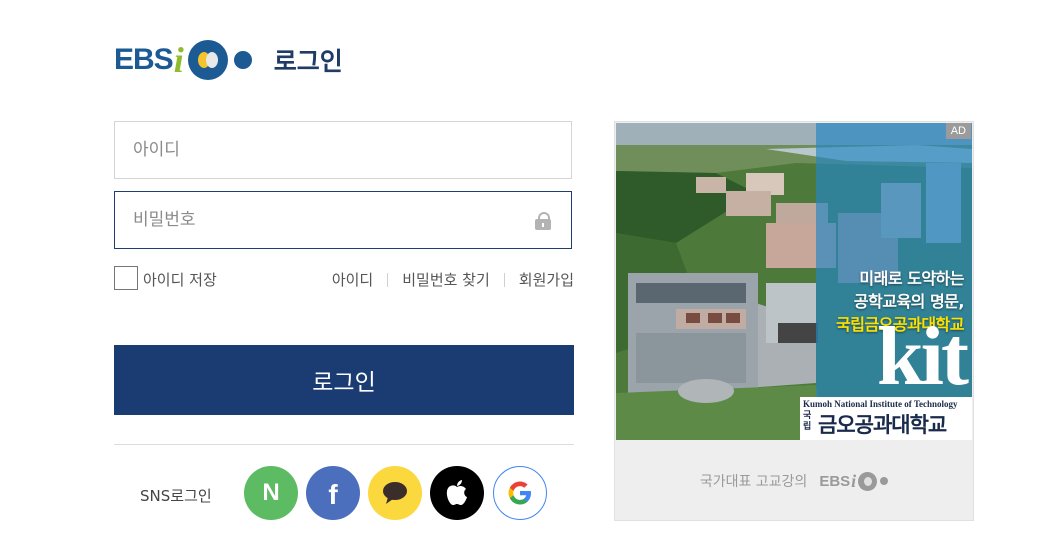 The width and height of the screenshot is (1042, 553). What do you see at coordinates (922, 356) in the screenshot?
I see `ad-brand-kit: kit` at bounding box center [922, 356].